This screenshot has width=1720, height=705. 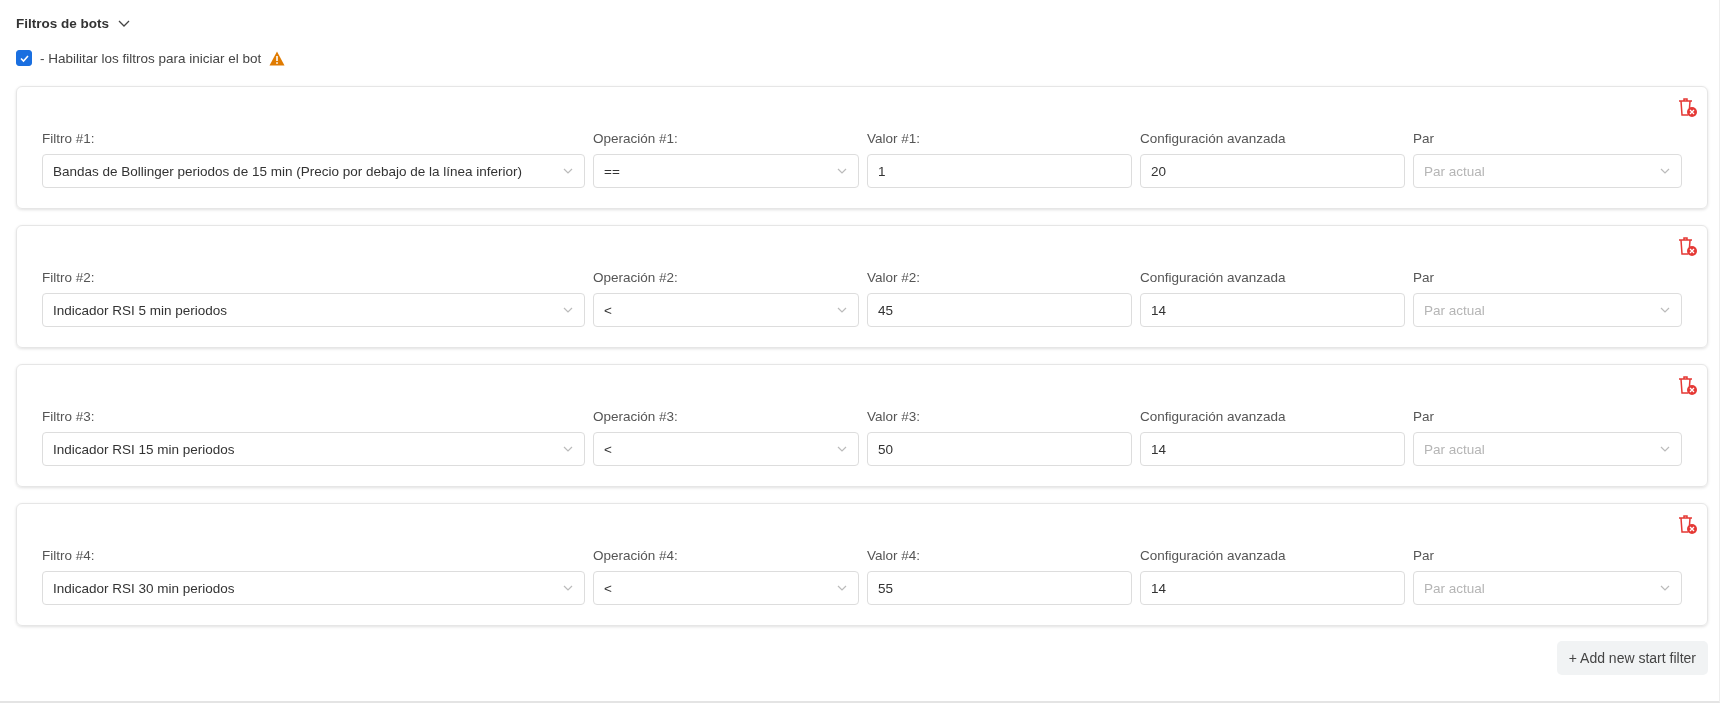 I want to click on operation-select: ==, so click(x=726, y=171).